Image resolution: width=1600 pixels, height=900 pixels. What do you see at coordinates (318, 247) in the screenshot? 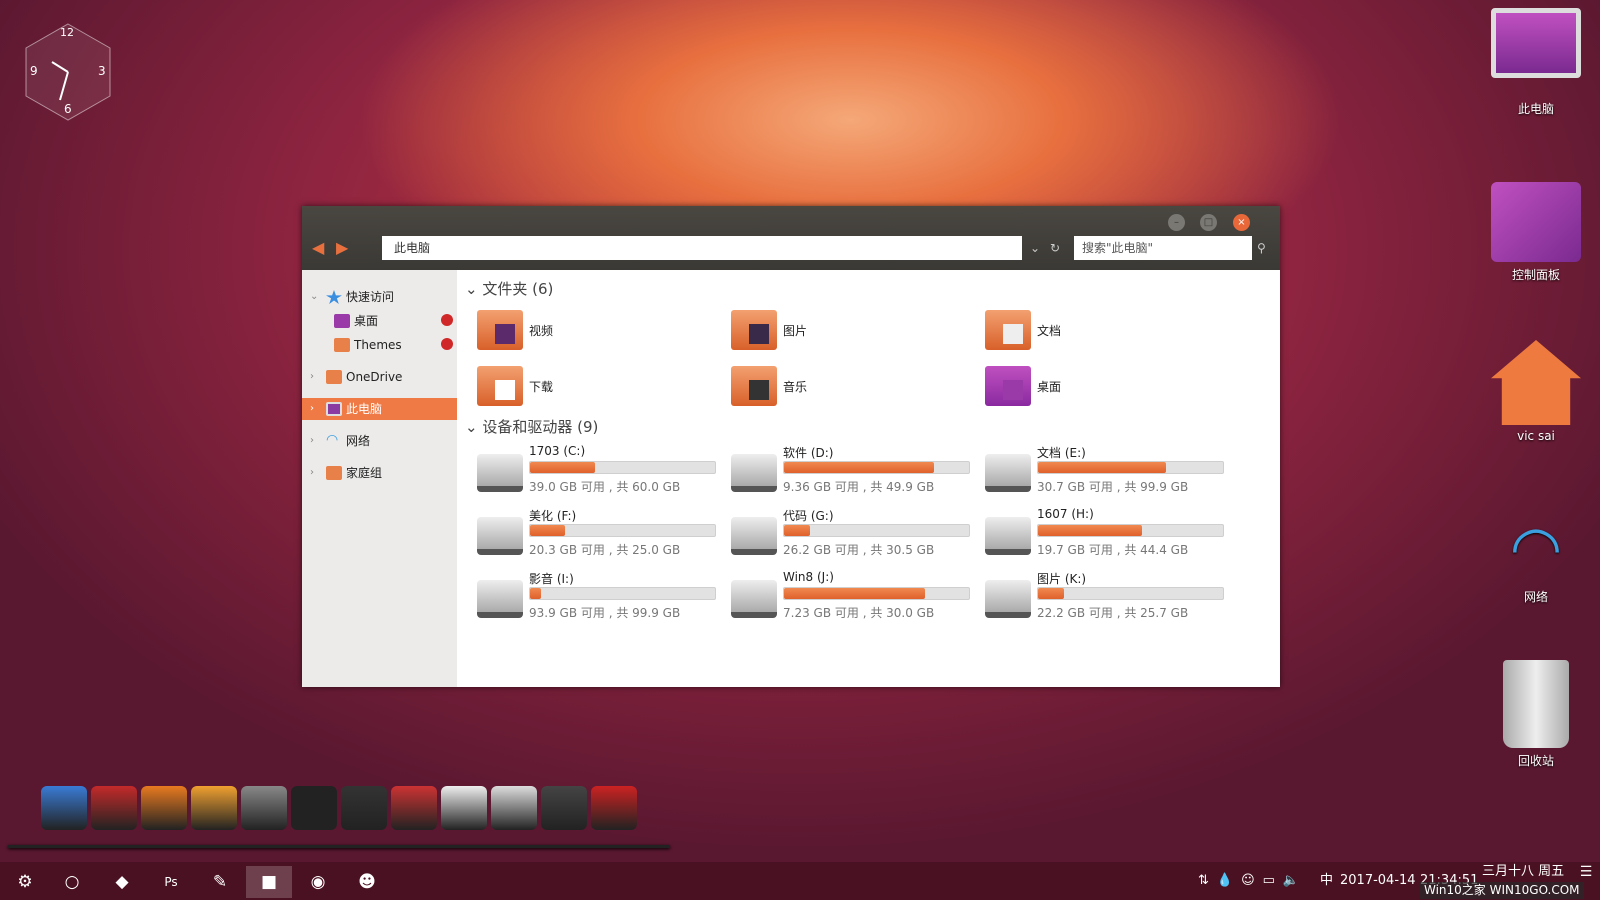
I see `back-button: ◀` at bounding box center [318, 247].